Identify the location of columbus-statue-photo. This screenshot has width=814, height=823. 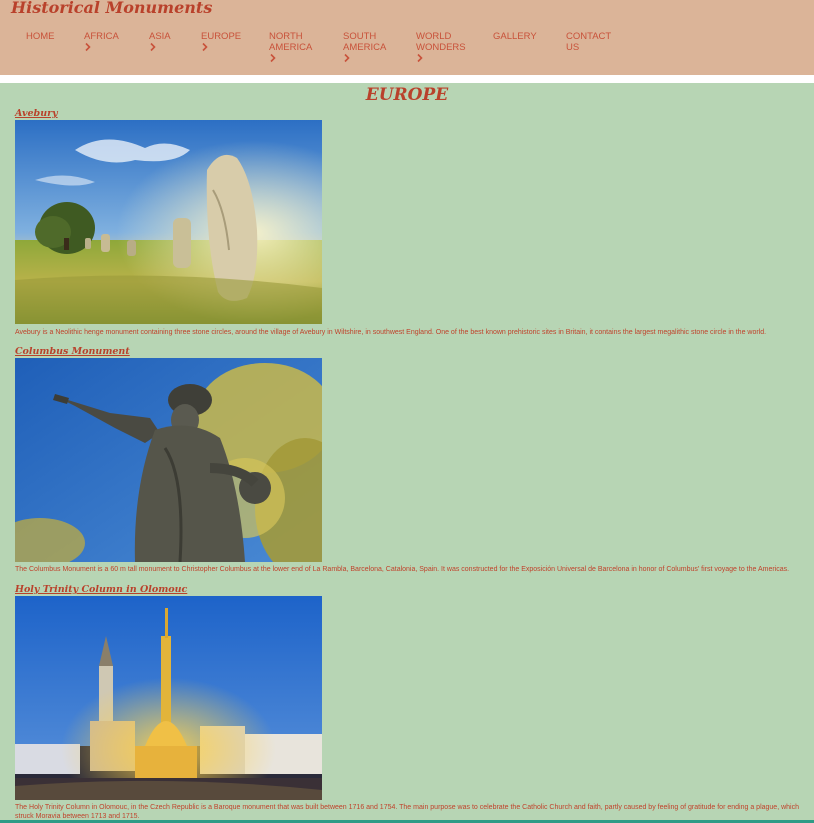
(168, 460).